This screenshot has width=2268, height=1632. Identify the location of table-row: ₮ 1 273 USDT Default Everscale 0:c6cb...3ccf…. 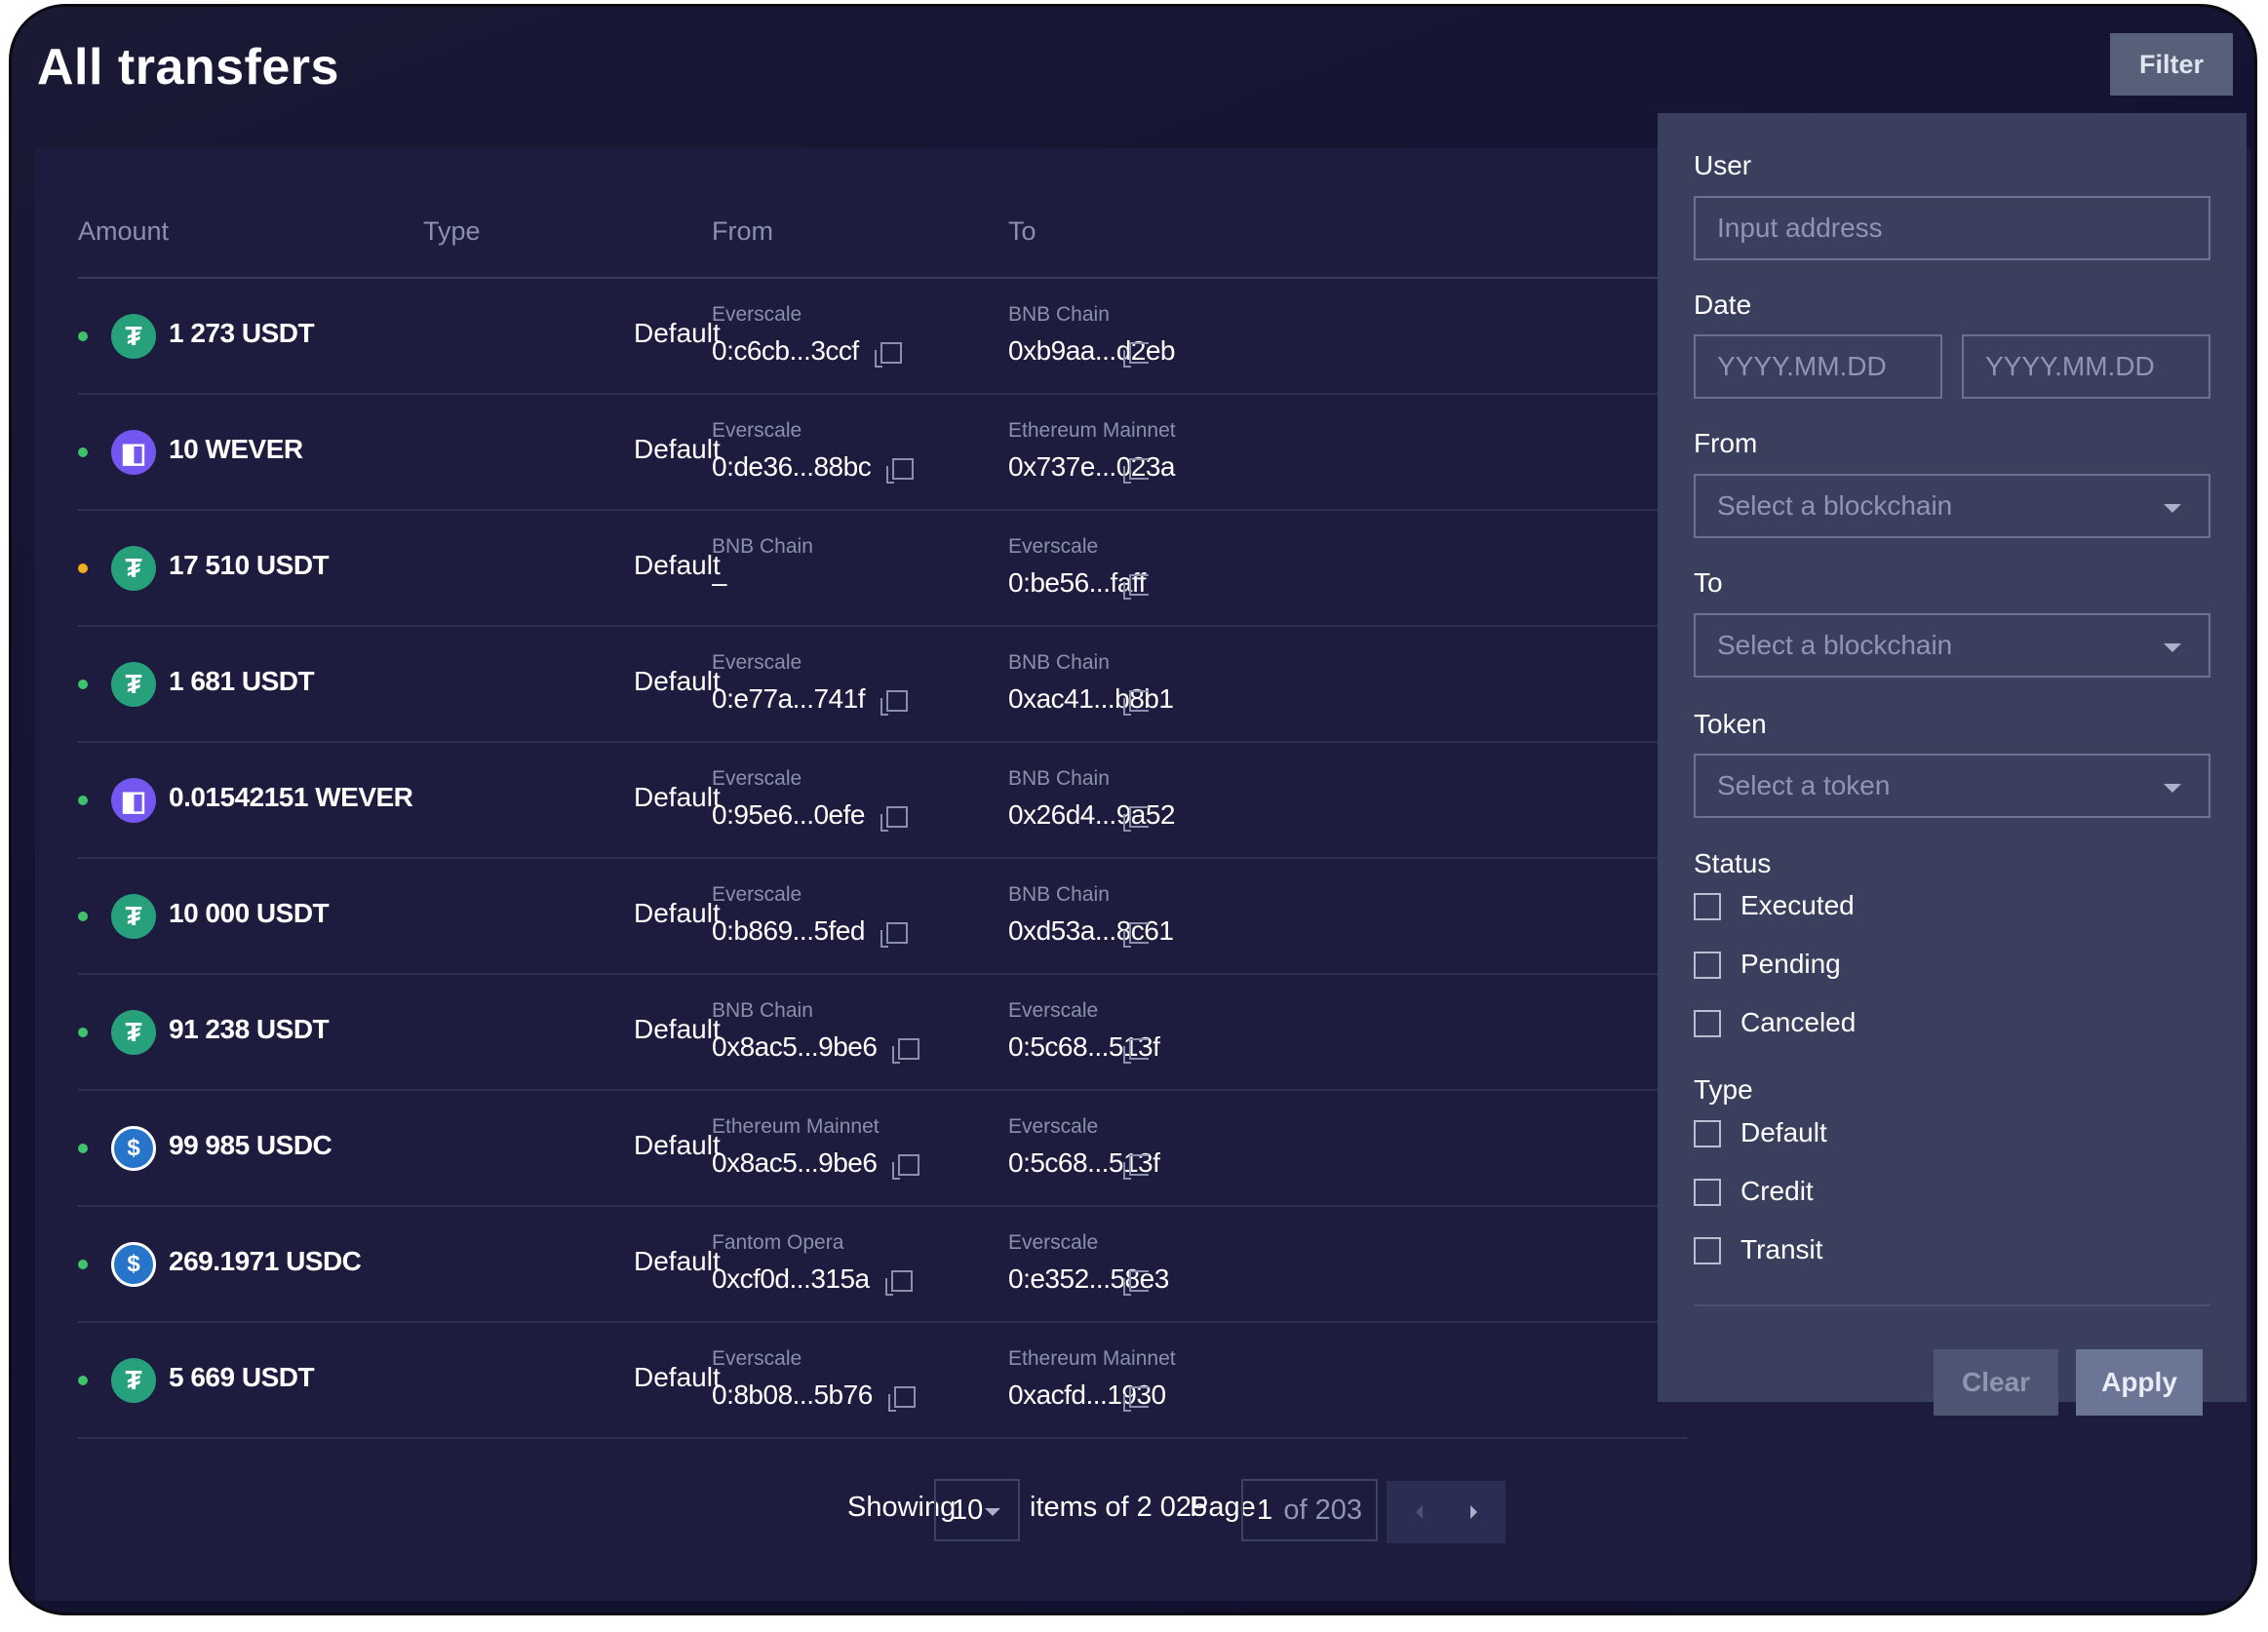
(883, 337).